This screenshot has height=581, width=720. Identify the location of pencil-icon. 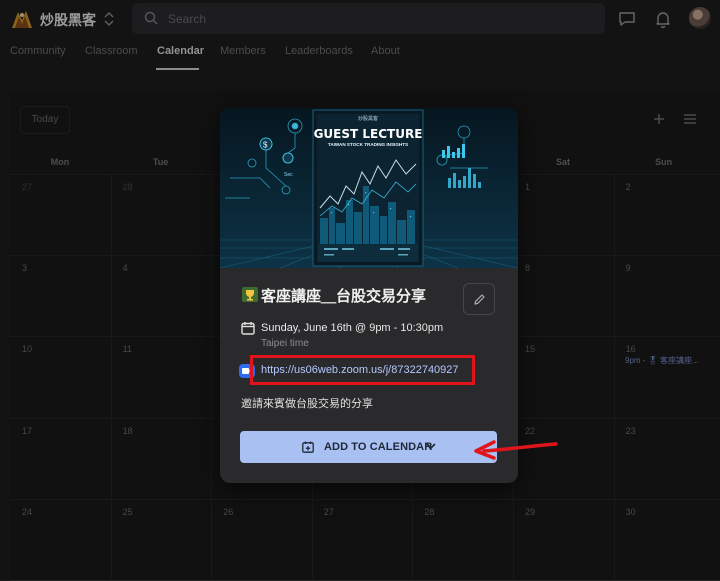
(479, 299).